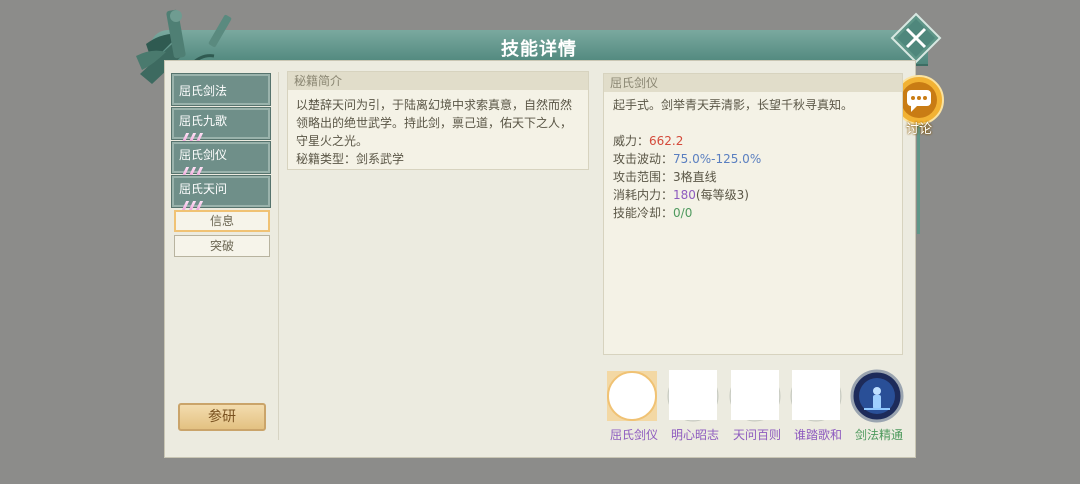  Describe the element at coordinates (878, 435) in the screenshot. I see `skill-name-5: 剑法精通` at that location.